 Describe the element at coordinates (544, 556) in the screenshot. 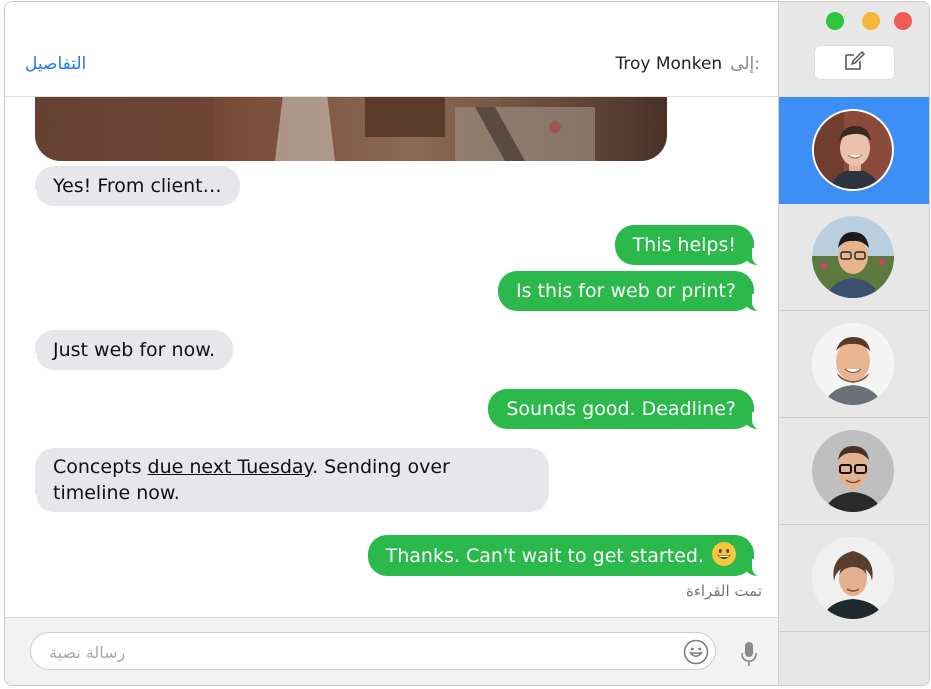

I see `message-text: Thanks. Can't wait to get started.` at that location.